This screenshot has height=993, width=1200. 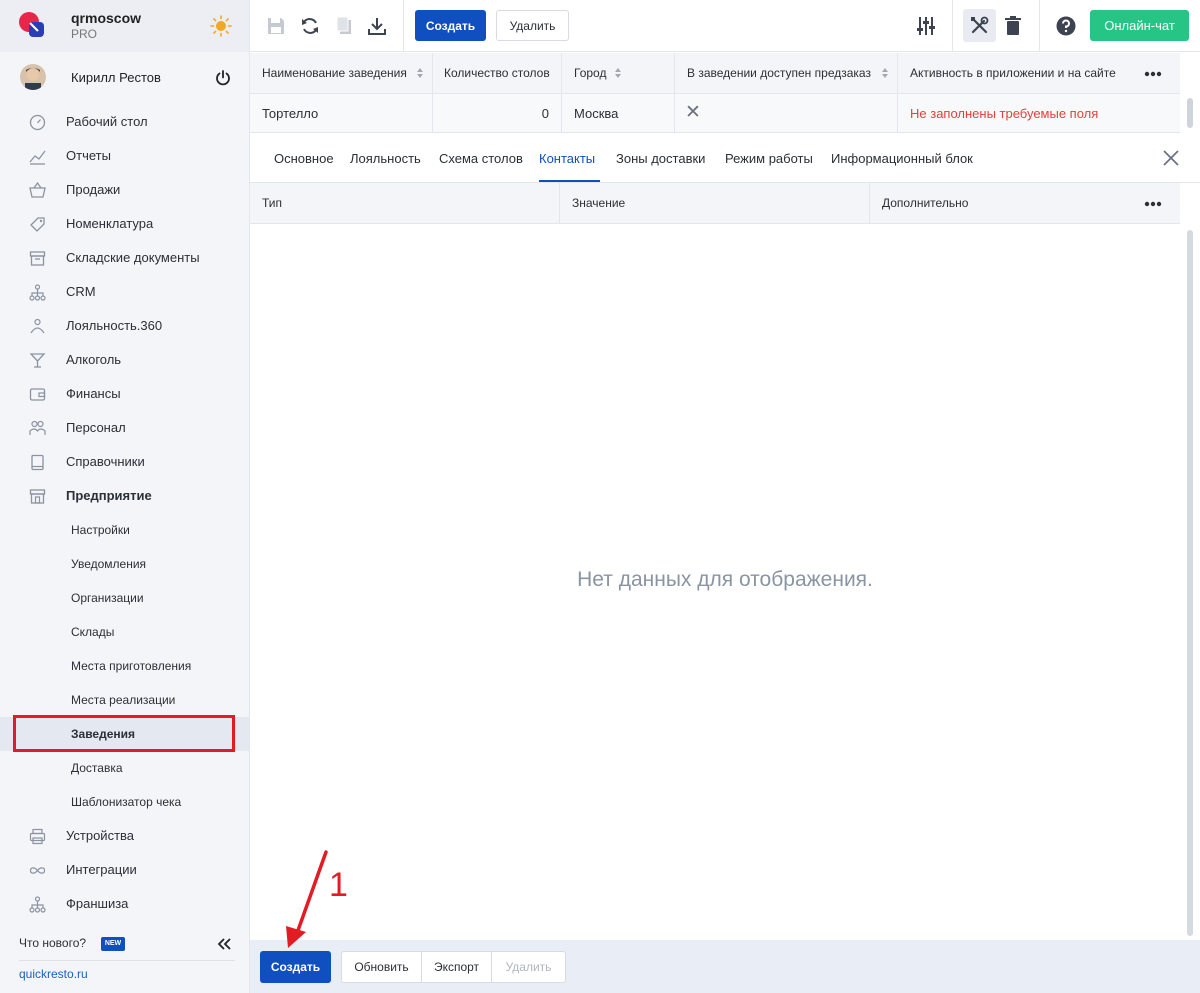 What do you see at coordinates (124, 224) in the screenshot?
I see `sidebar-item-nomenclature: Номенклатура` at bounding box center [124, 224].